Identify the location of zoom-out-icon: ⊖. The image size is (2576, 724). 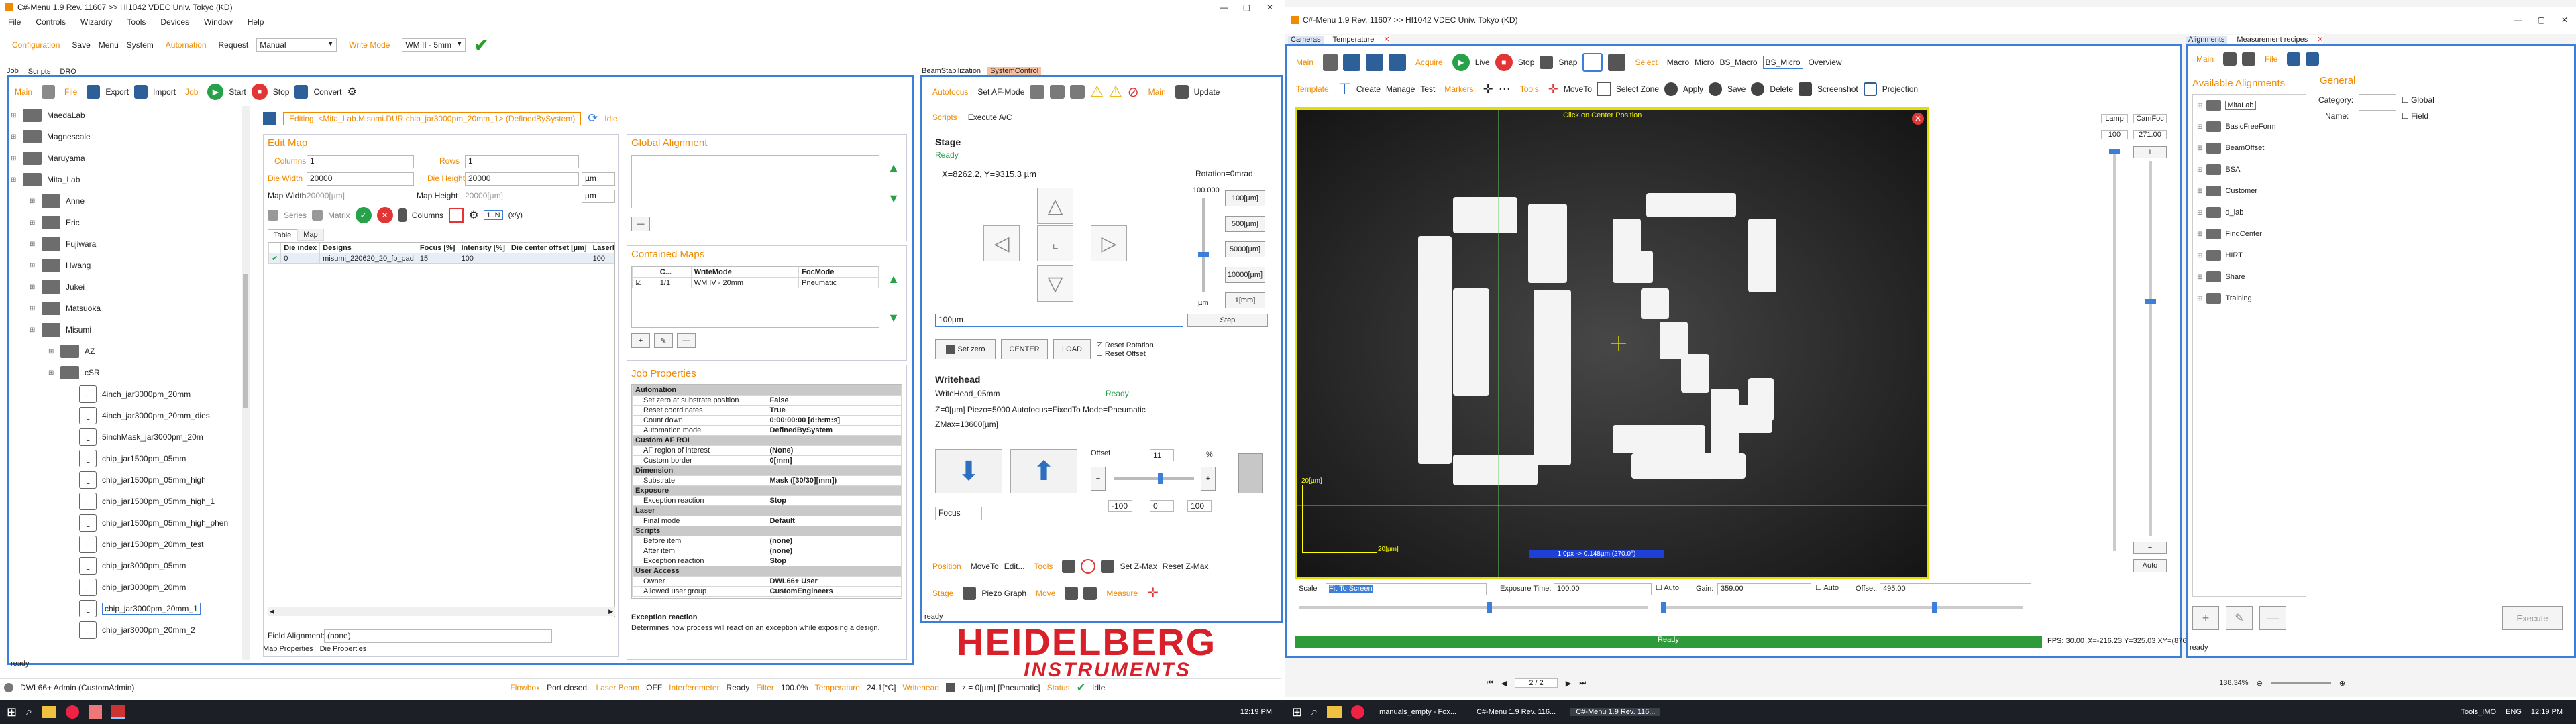
(2260, 683).